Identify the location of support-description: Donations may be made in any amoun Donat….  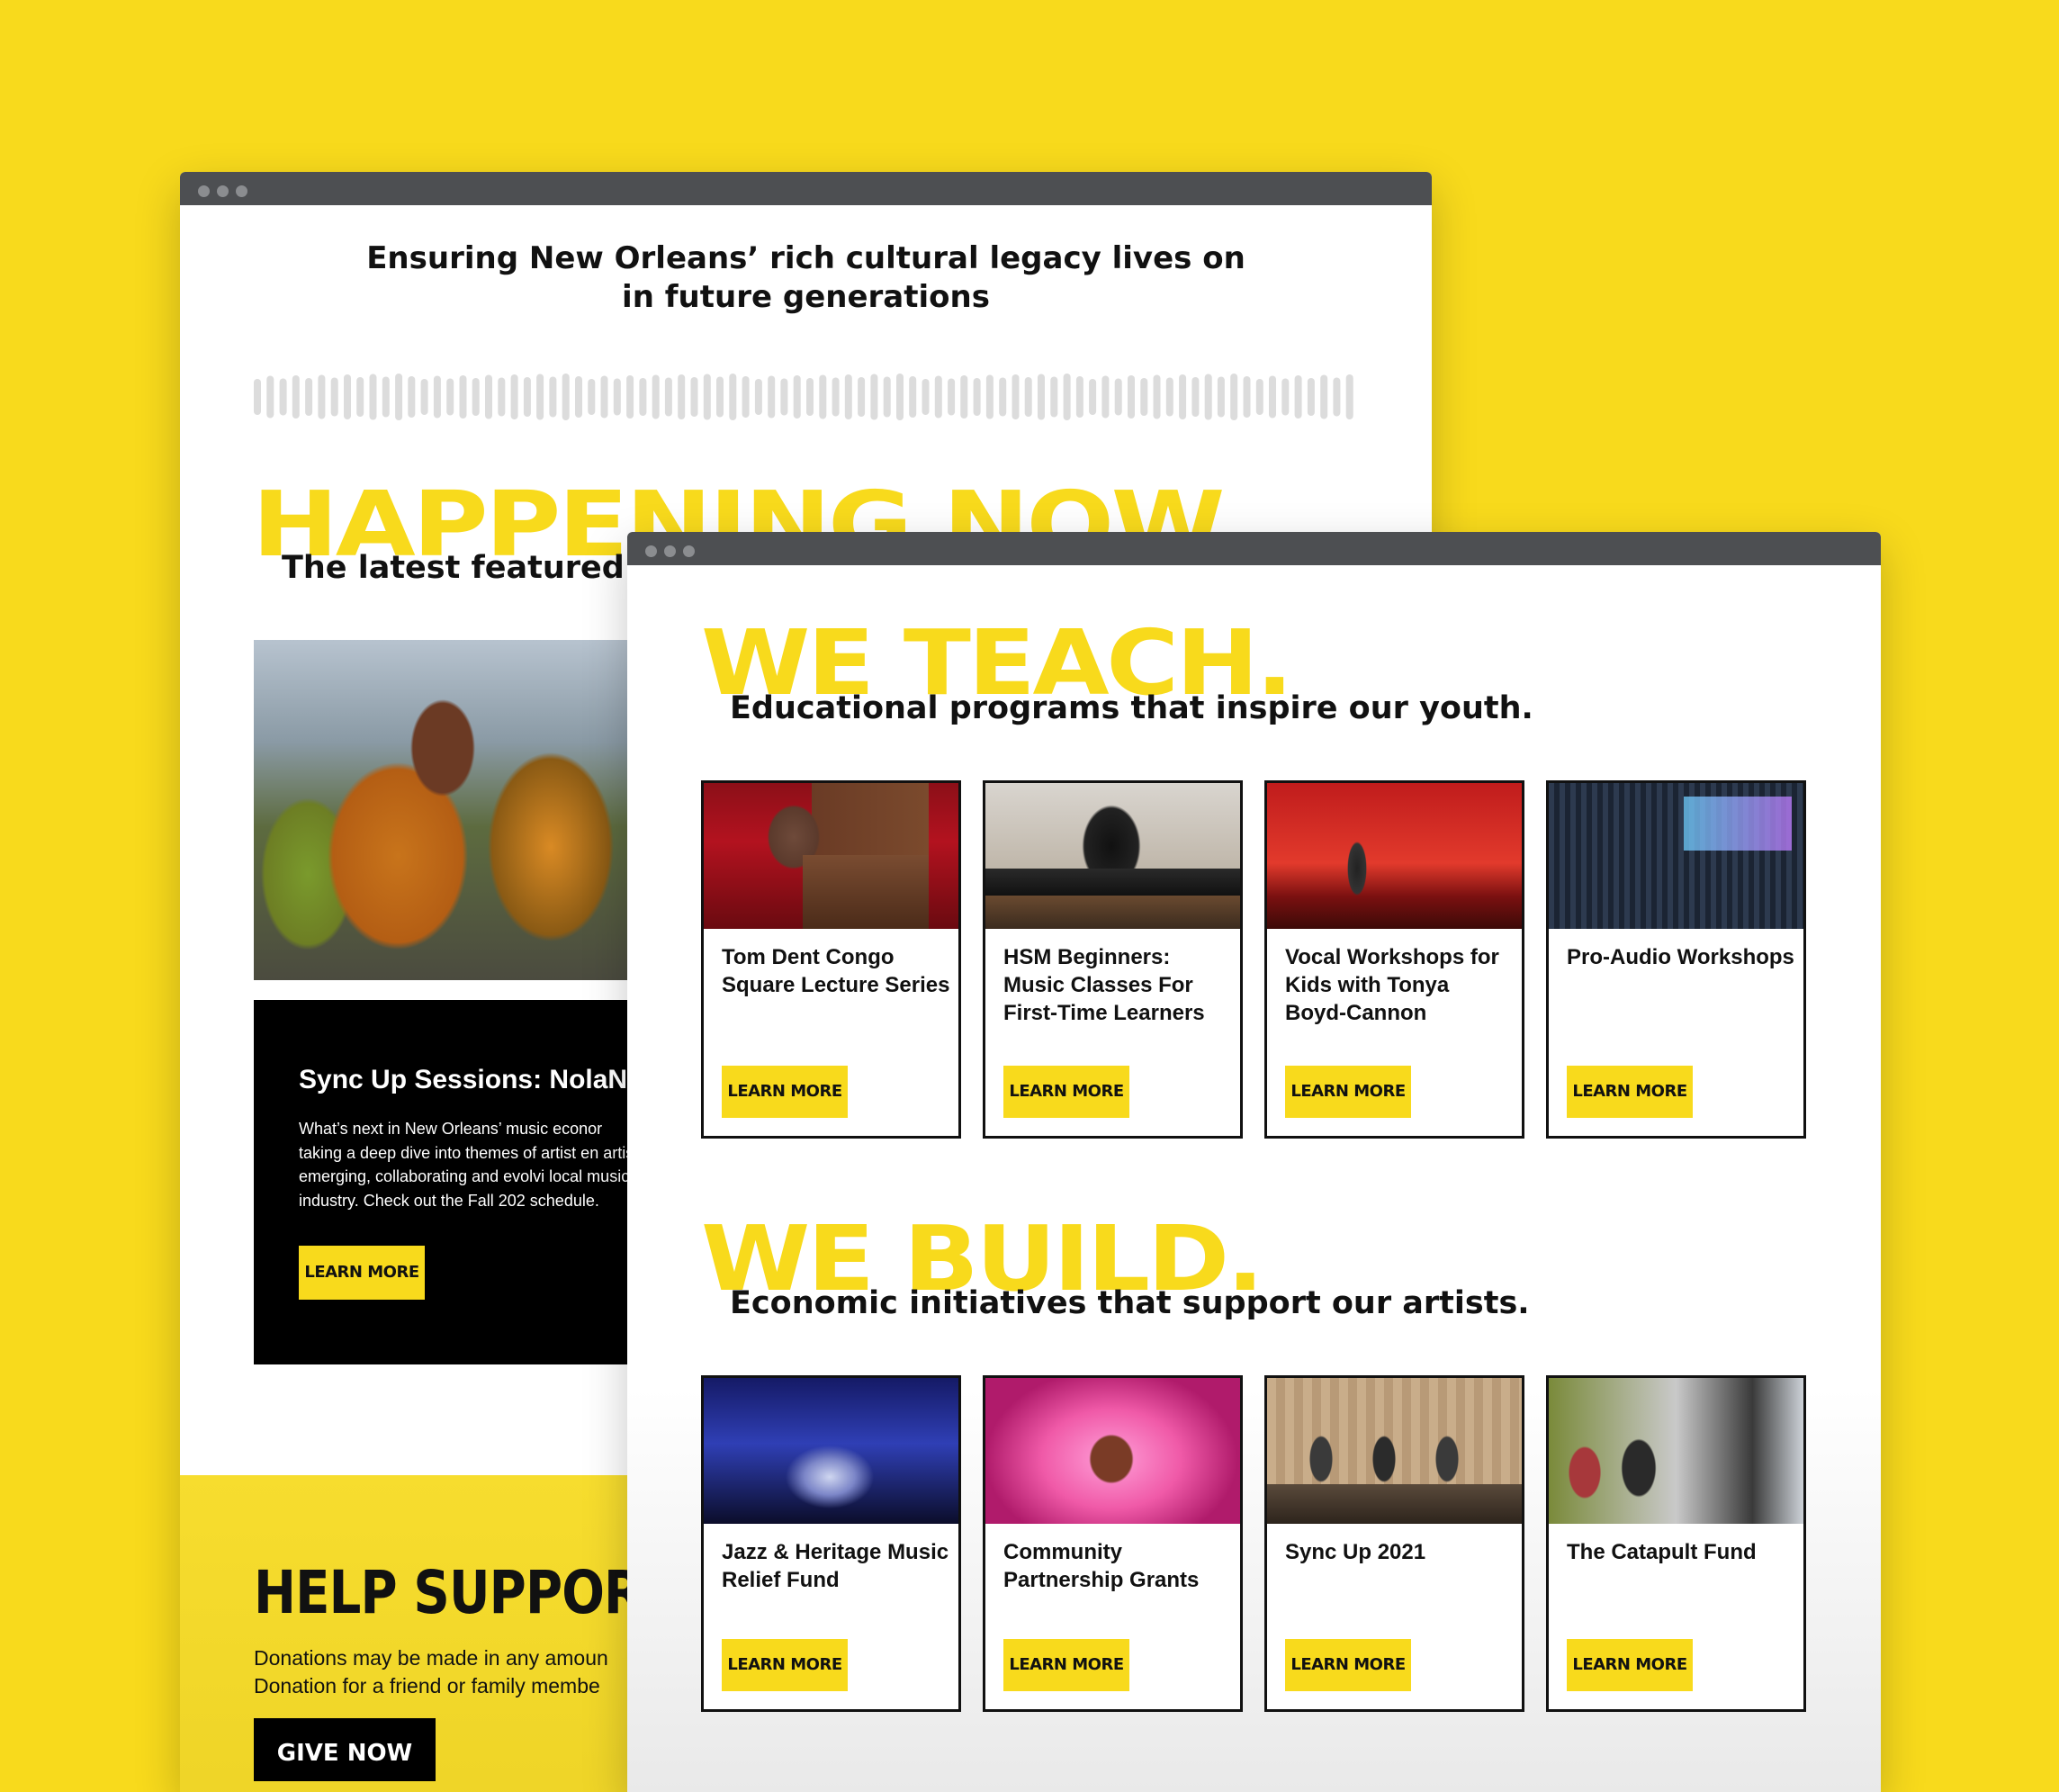
(443, 1672).